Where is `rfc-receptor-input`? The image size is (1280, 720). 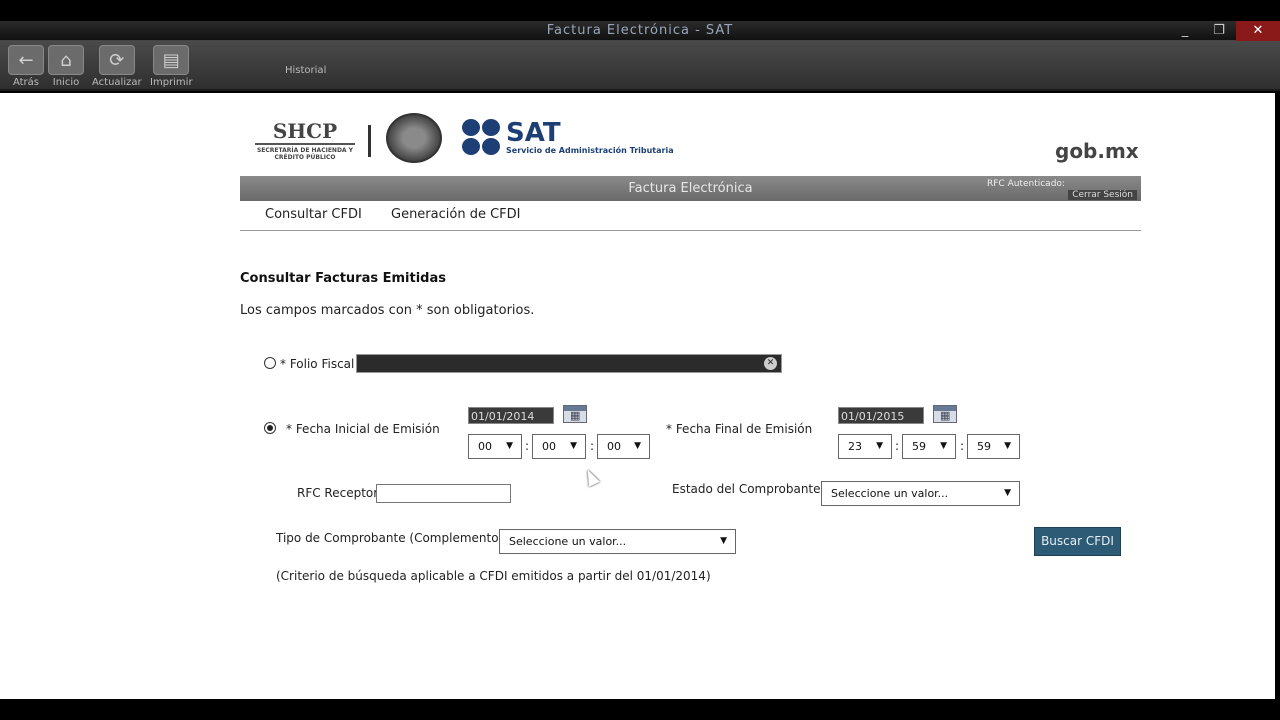
rfc-receptor-input is located at coordinates (443, 493).